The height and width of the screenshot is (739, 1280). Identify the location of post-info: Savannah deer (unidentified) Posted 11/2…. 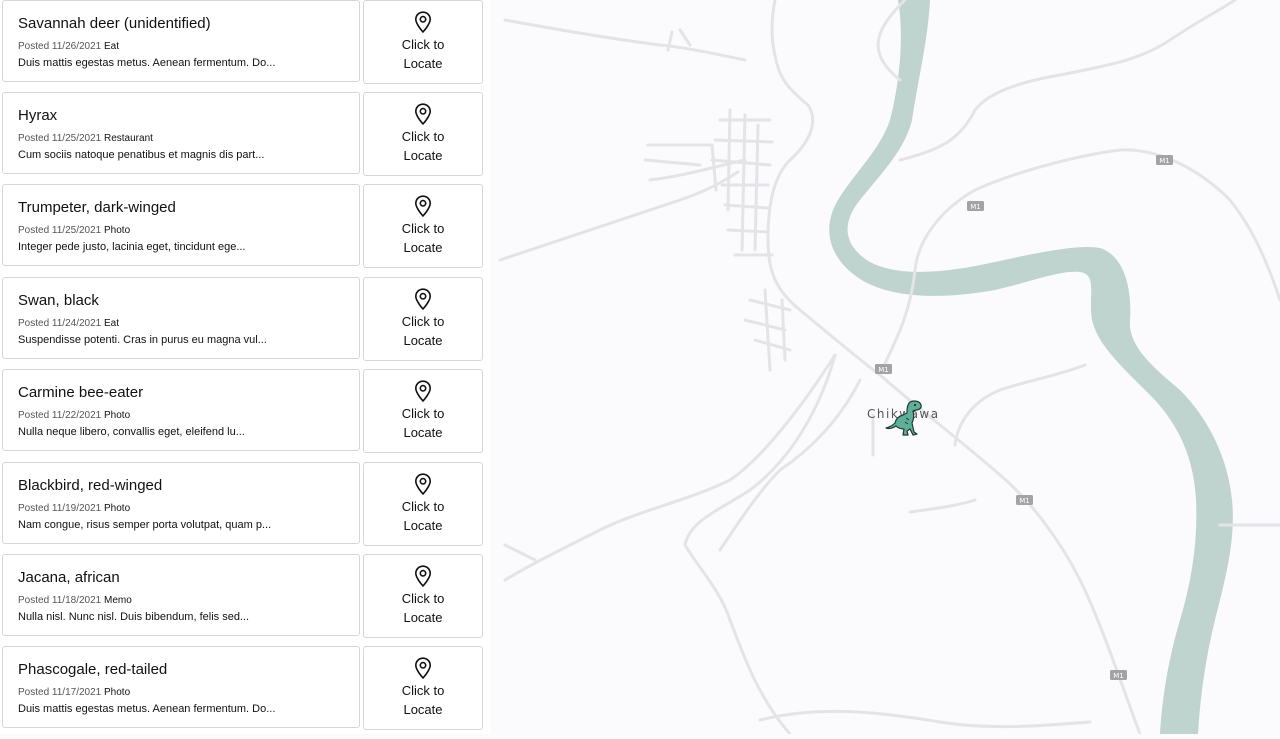
(181, 41).